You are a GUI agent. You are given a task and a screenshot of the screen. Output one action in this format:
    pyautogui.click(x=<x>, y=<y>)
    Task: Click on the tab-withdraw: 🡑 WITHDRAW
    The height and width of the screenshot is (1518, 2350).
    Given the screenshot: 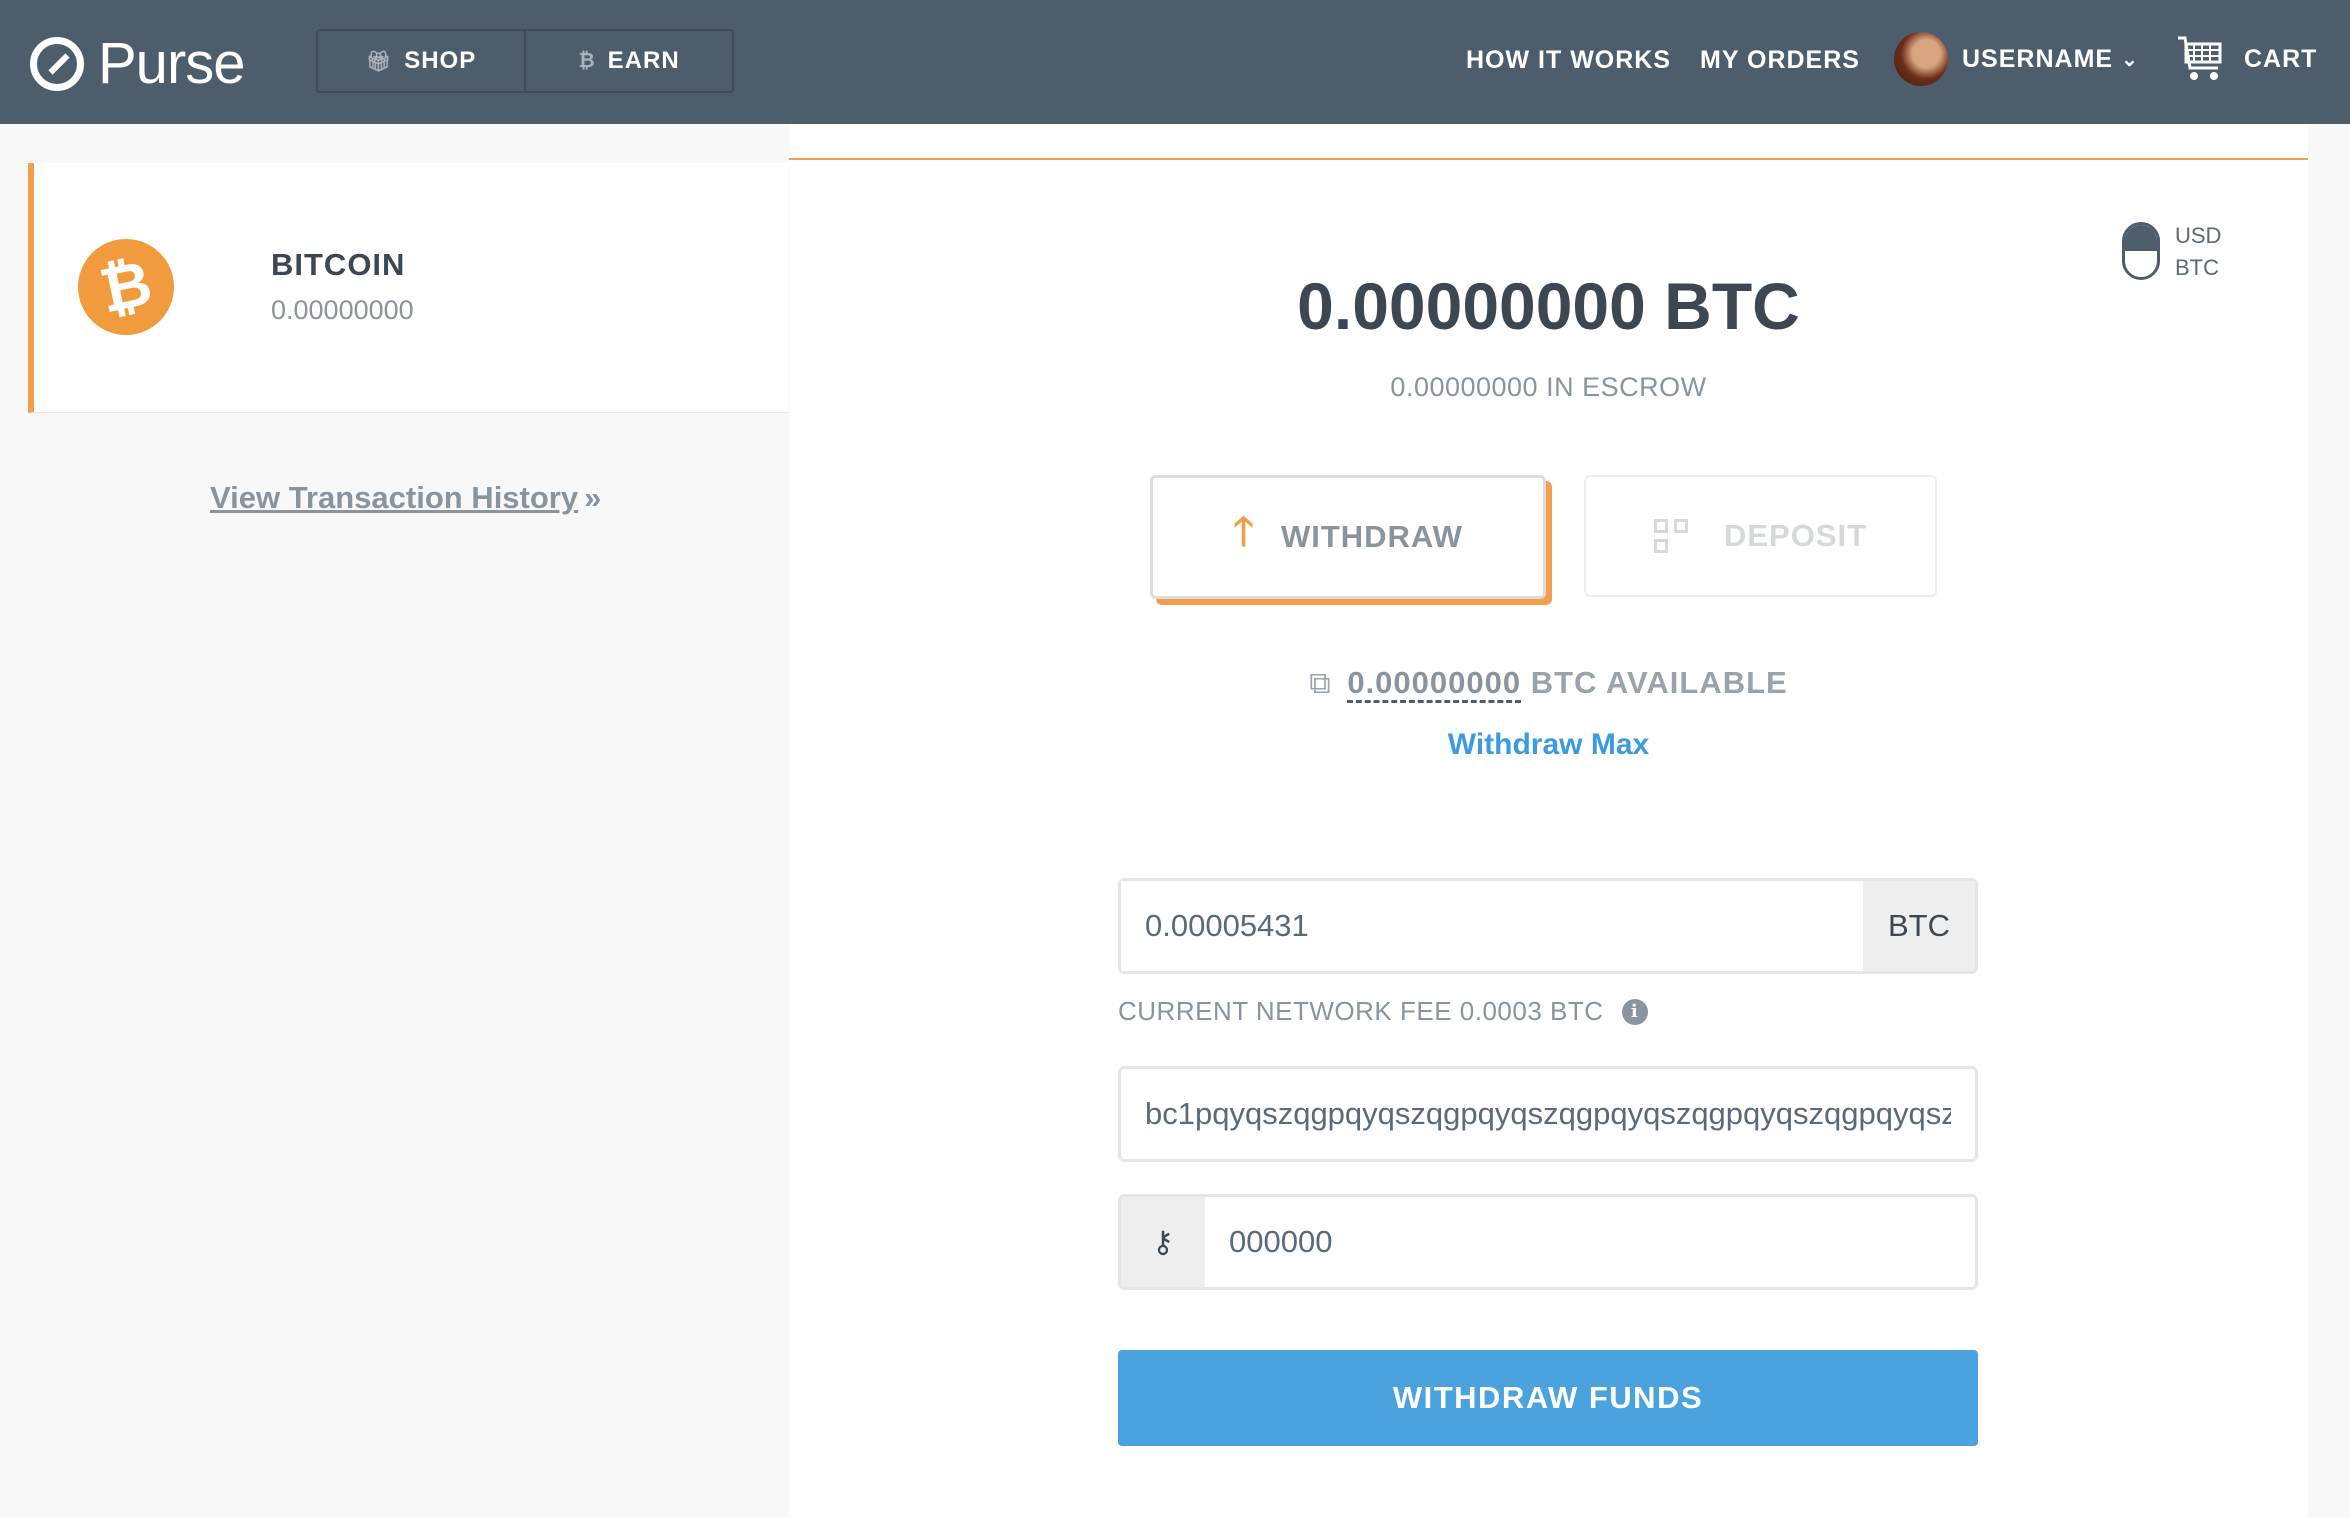 What is the action you would take?
    pyautogui.click(x=1348, y=537)
    